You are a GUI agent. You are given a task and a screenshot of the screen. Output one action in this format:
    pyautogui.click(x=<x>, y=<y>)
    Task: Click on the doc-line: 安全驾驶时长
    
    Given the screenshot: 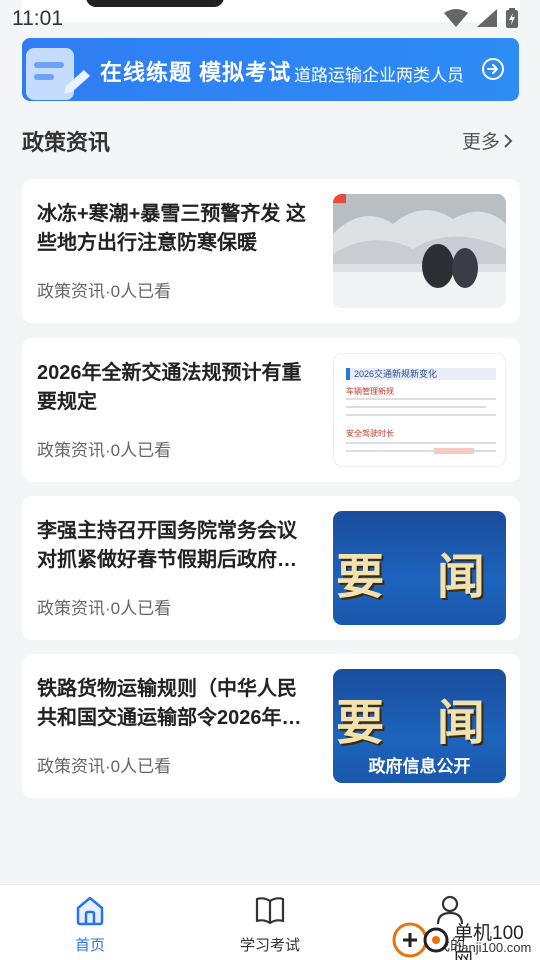 What is the action you would take?
    pyautogui.click(x=370, y=433)
    